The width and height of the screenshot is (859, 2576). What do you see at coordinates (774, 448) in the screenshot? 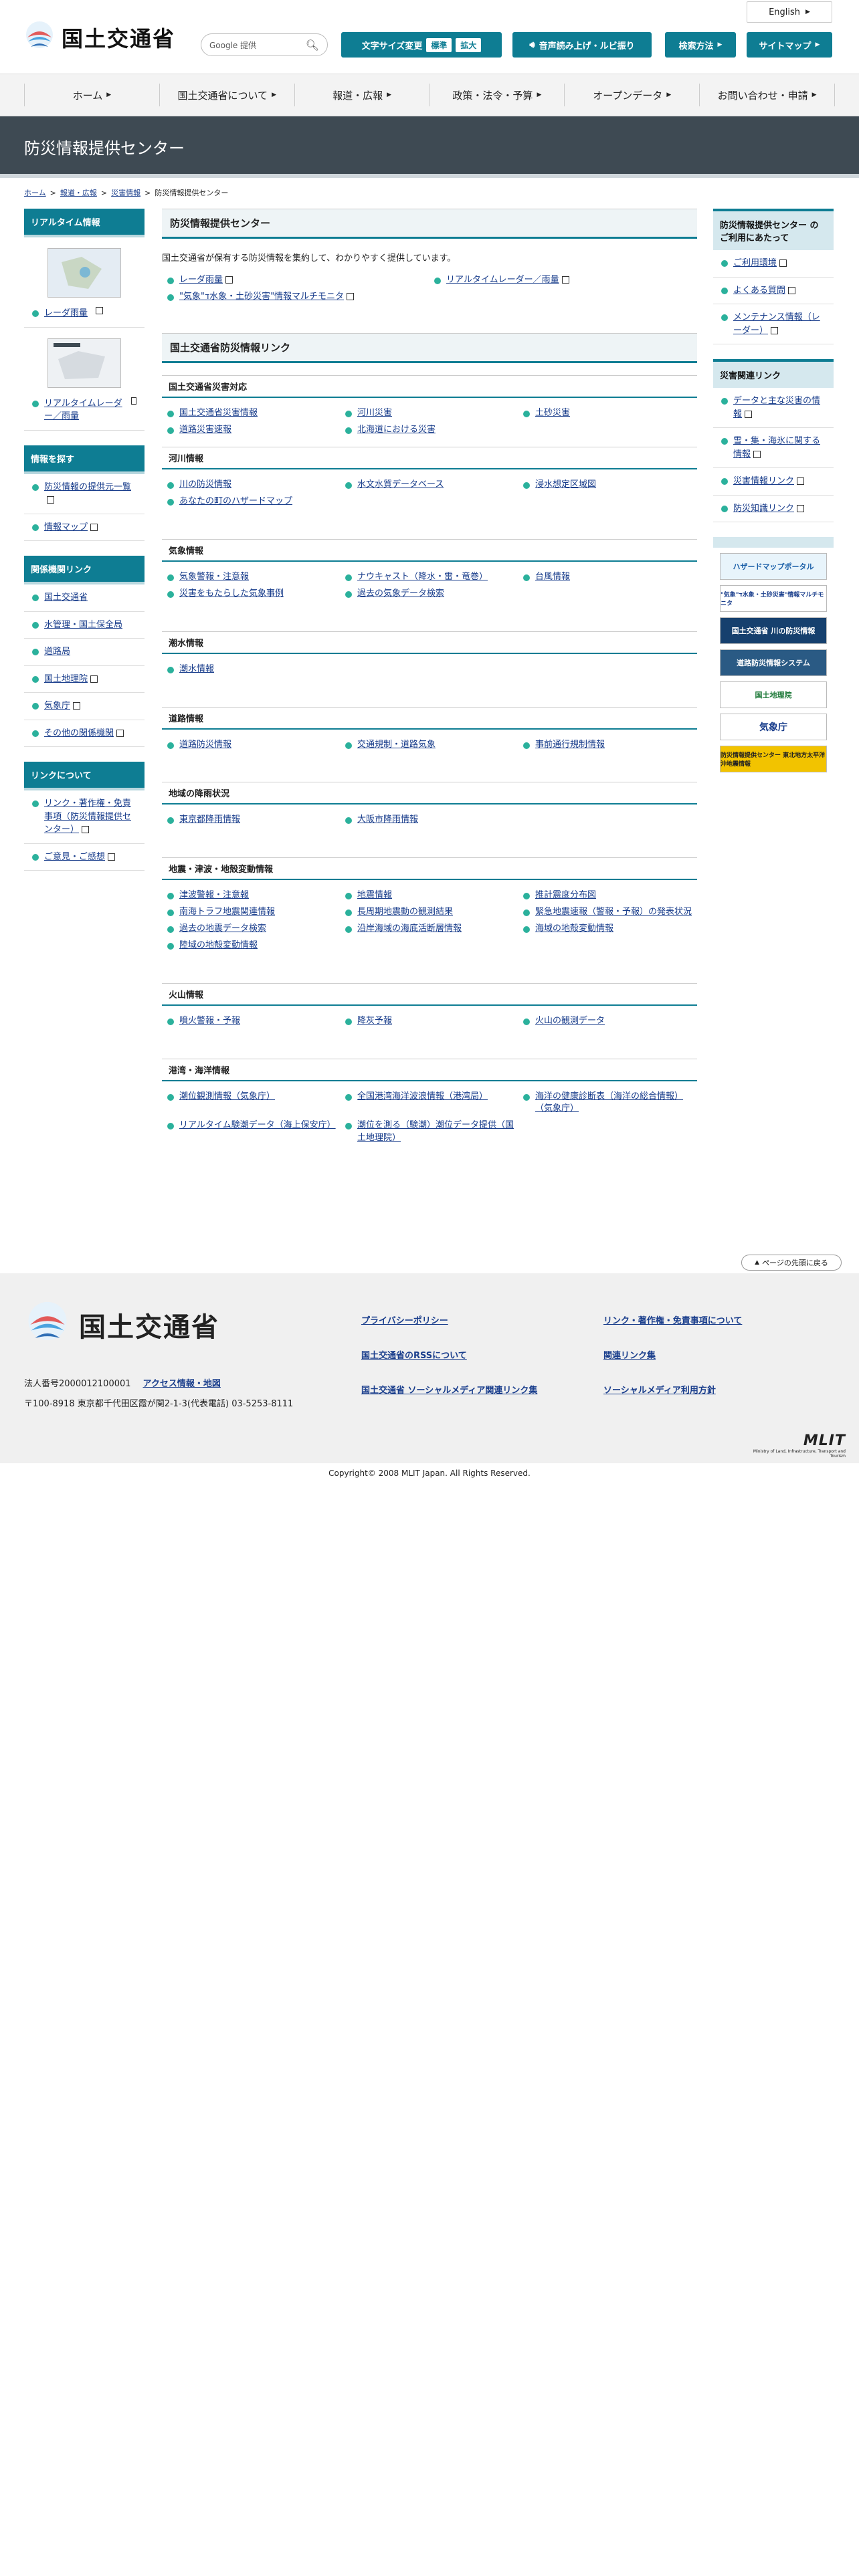
I see `sidebar-item: 雪・集・海氷に関する情報` at bounding box center [774, 448].